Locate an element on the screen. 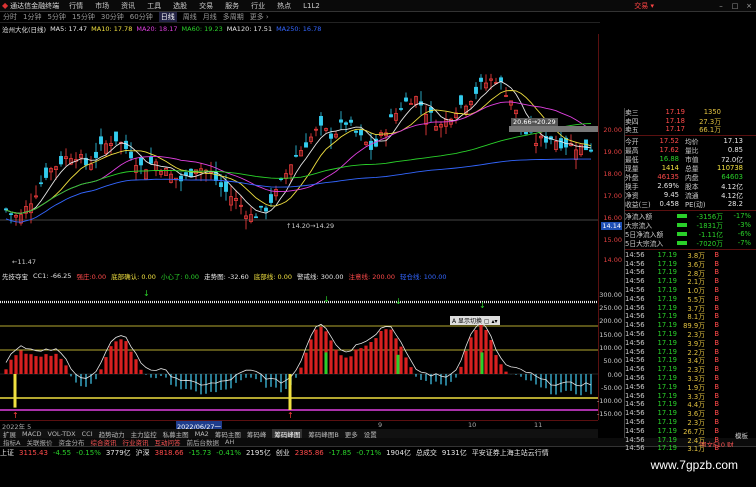 The height and width of the screenshot is (487, 756). quote-value: 17.13 is located at coordinates (733, 141).